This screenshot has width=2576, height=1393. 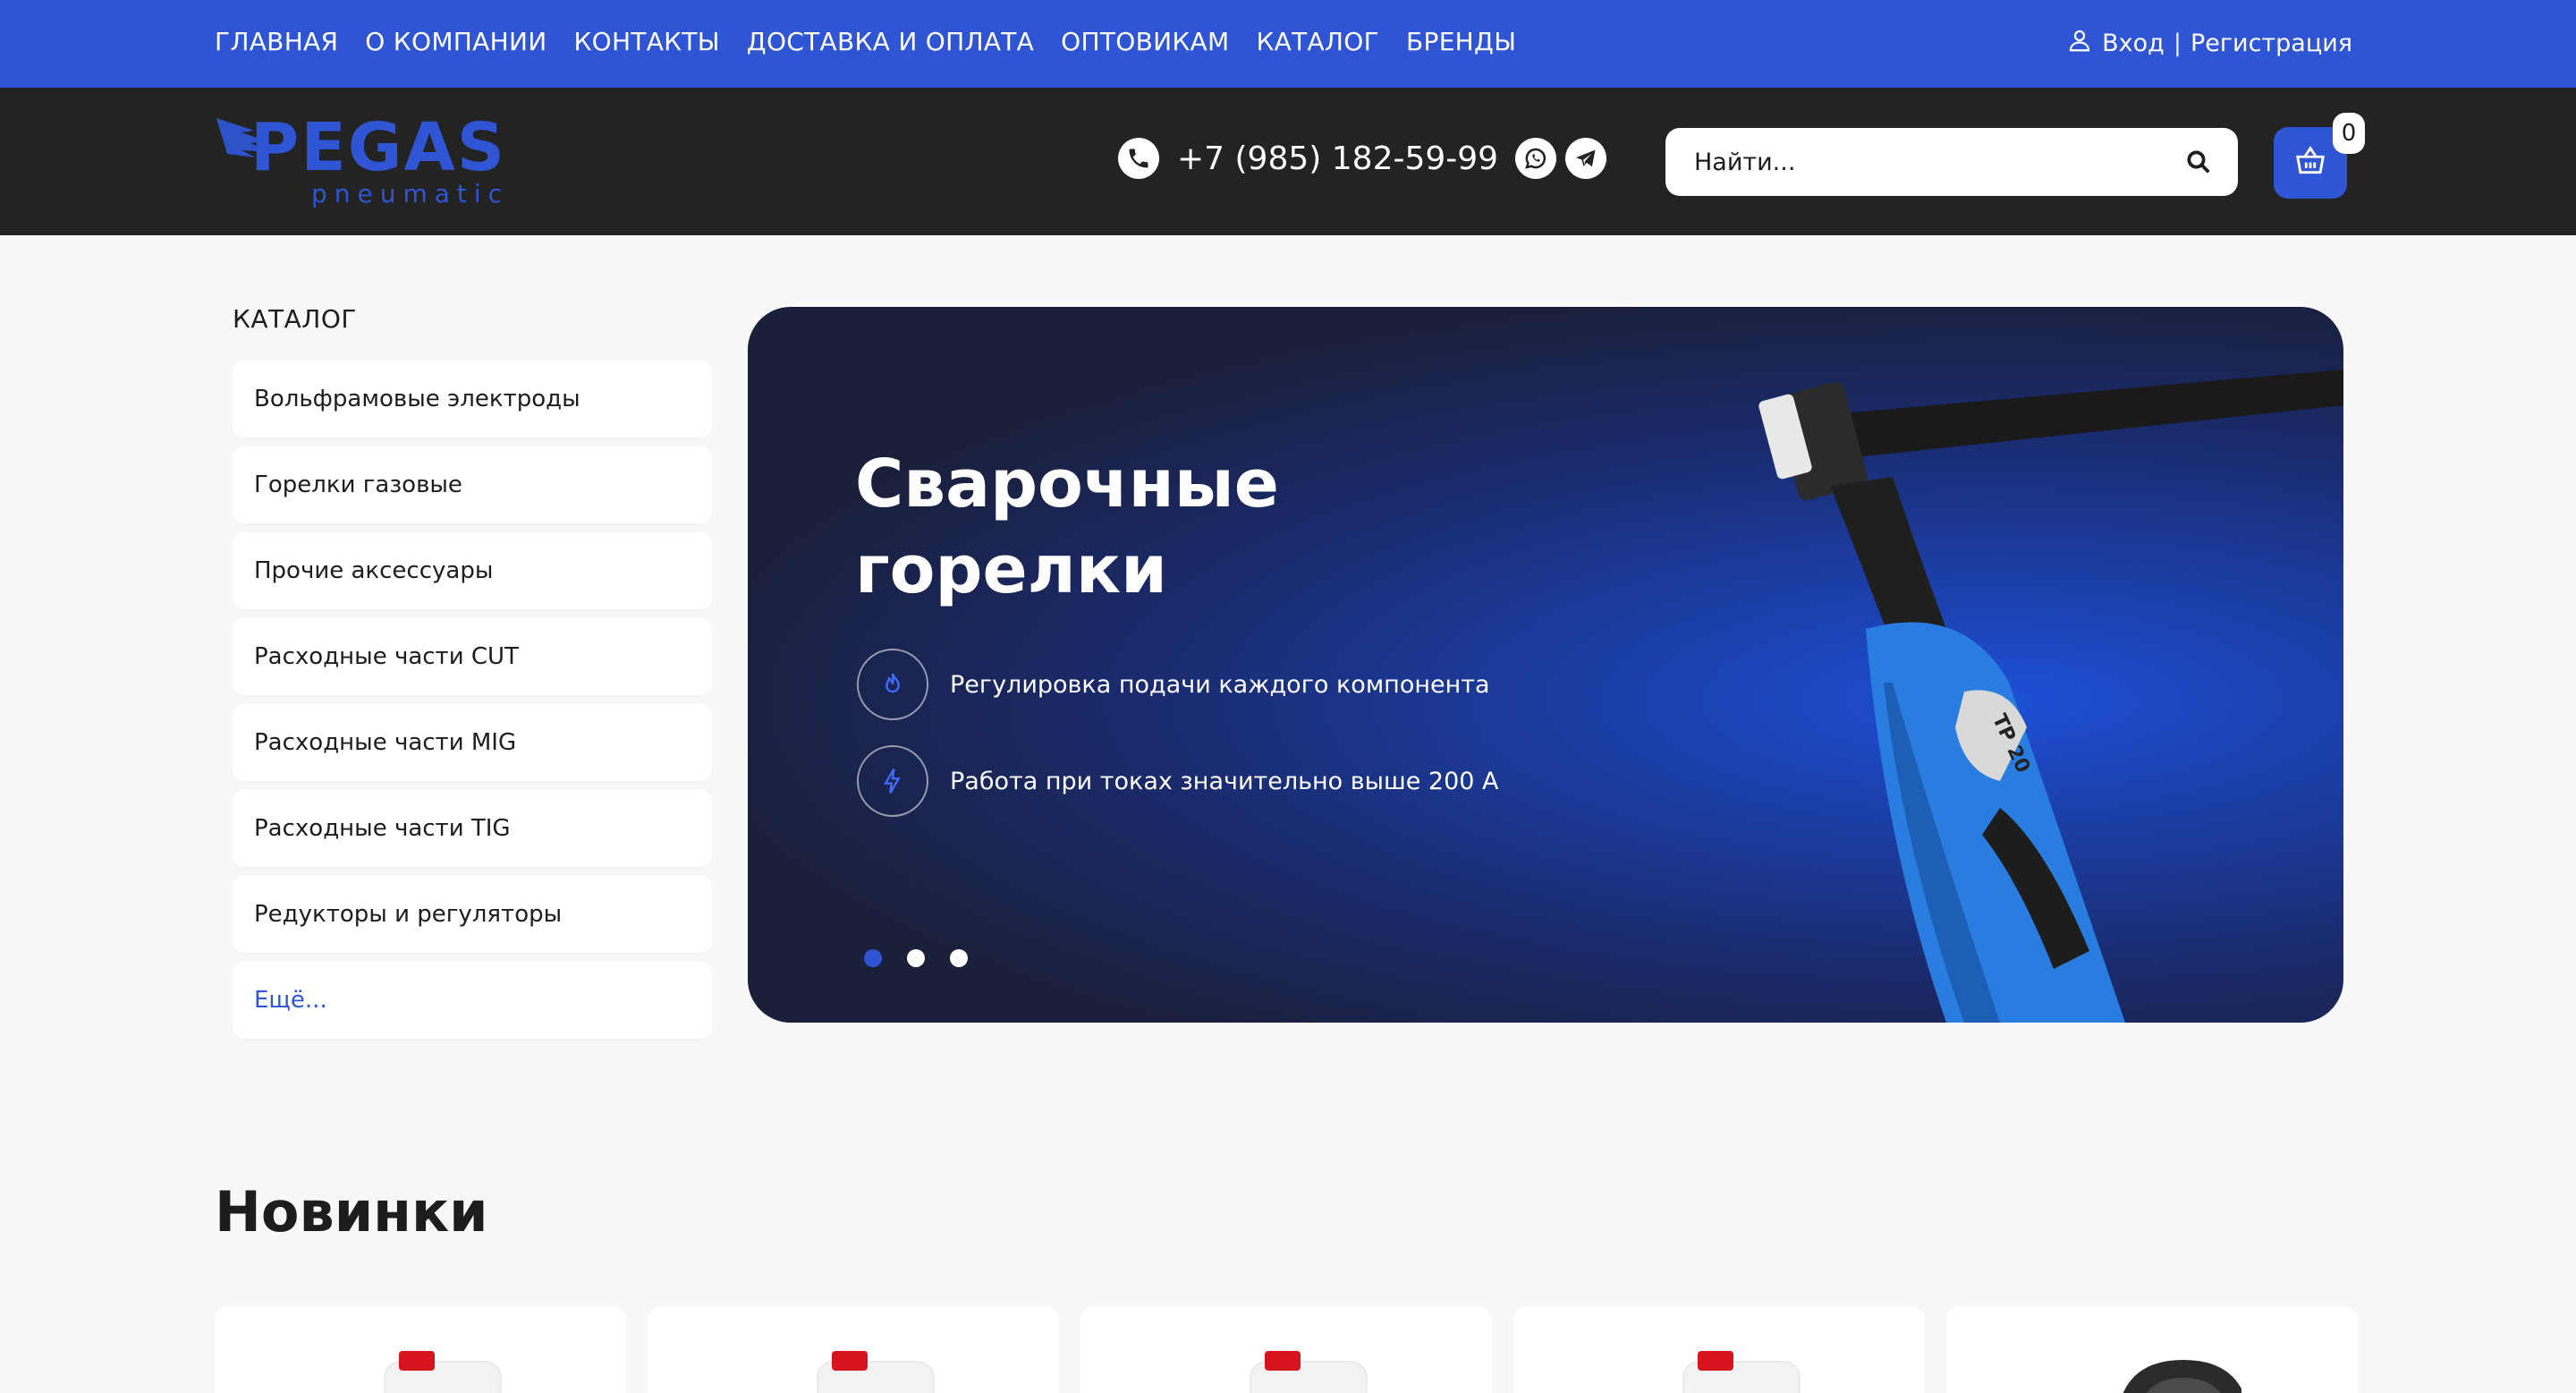 What do you see at coordinates (2349, 133) in the screenshot?
I see `cart-count-badge: 0` at bounding box center [2349, 133].